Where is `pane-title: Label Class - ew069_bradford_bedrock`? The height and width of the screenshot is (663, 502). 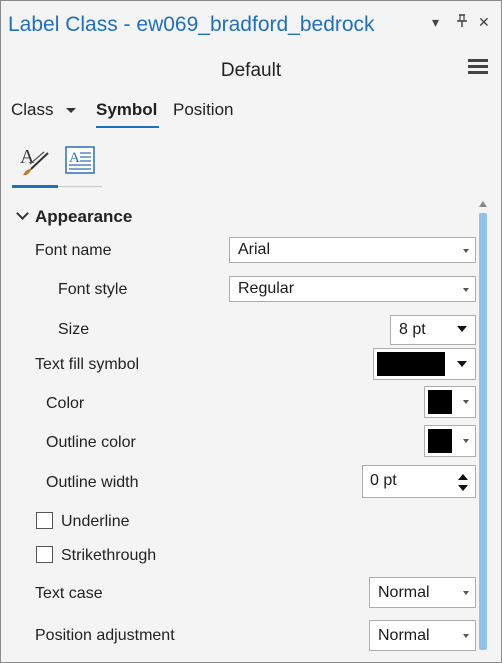 pane-title: Label Class - ew069_bradford_bedrock is located at coordinates (191, 24).